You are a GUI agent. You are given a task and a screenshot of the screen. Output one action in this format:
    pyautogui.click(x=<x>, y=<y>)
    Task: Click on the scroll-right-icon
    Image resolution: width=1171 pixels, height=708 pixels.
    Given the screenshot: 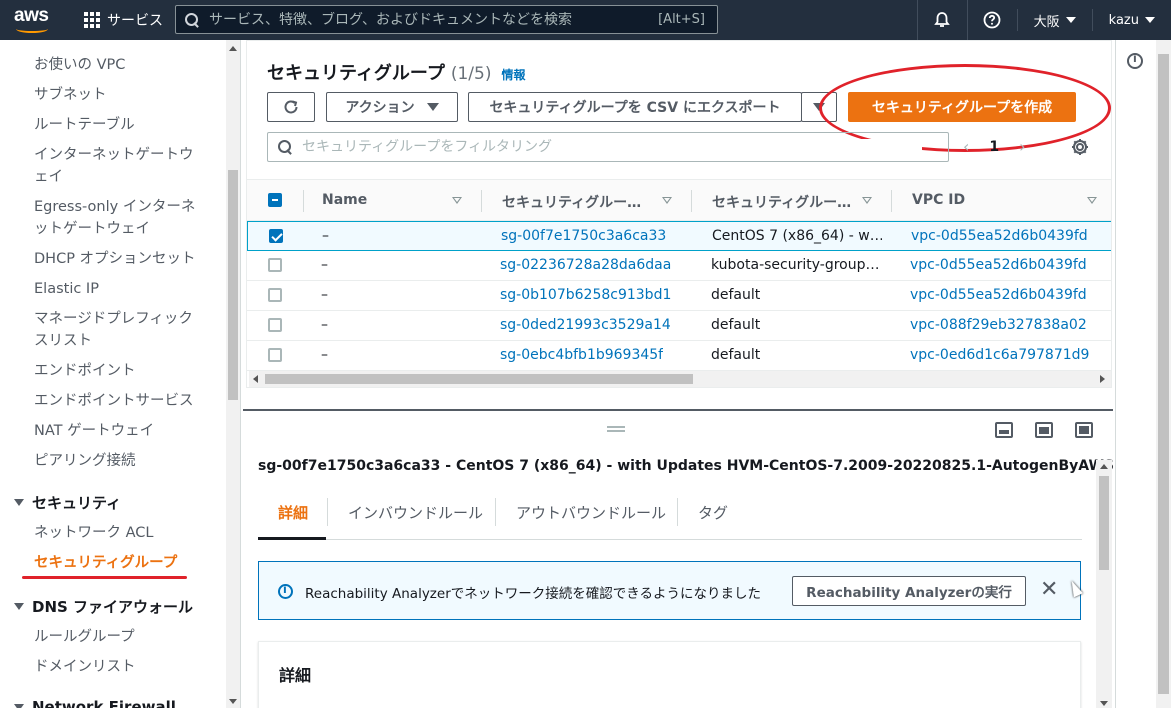 What is the action you would take?
    pyautogui.click(x=1102, y=379)
    